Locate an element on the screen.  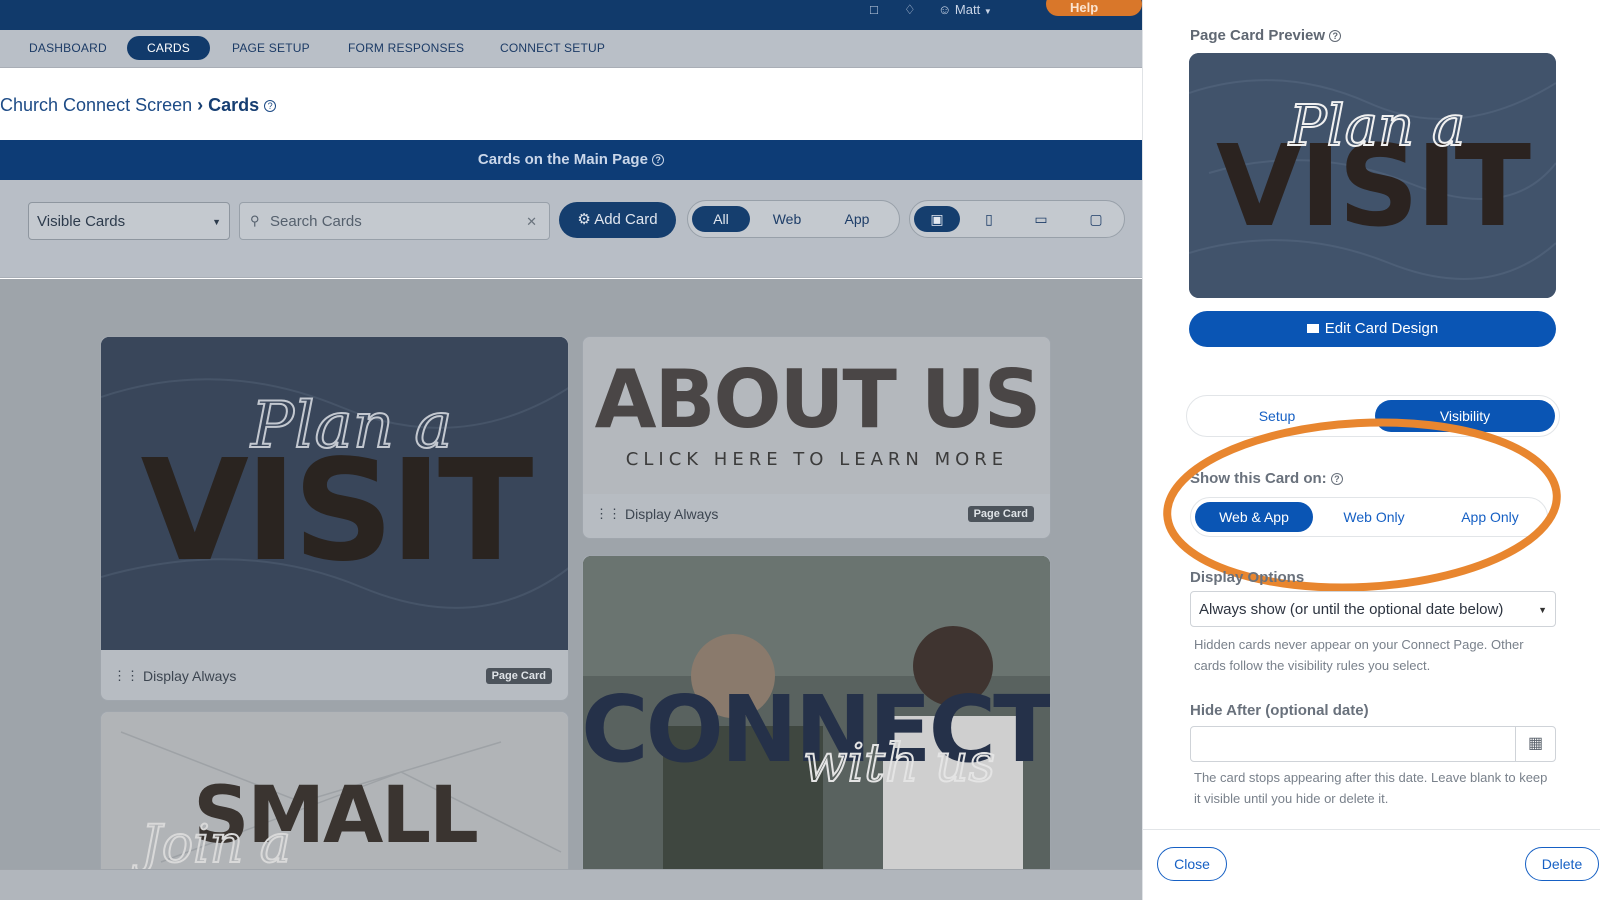
preview-title: Page Card Preview ? is located at coordinates (1266, 35).